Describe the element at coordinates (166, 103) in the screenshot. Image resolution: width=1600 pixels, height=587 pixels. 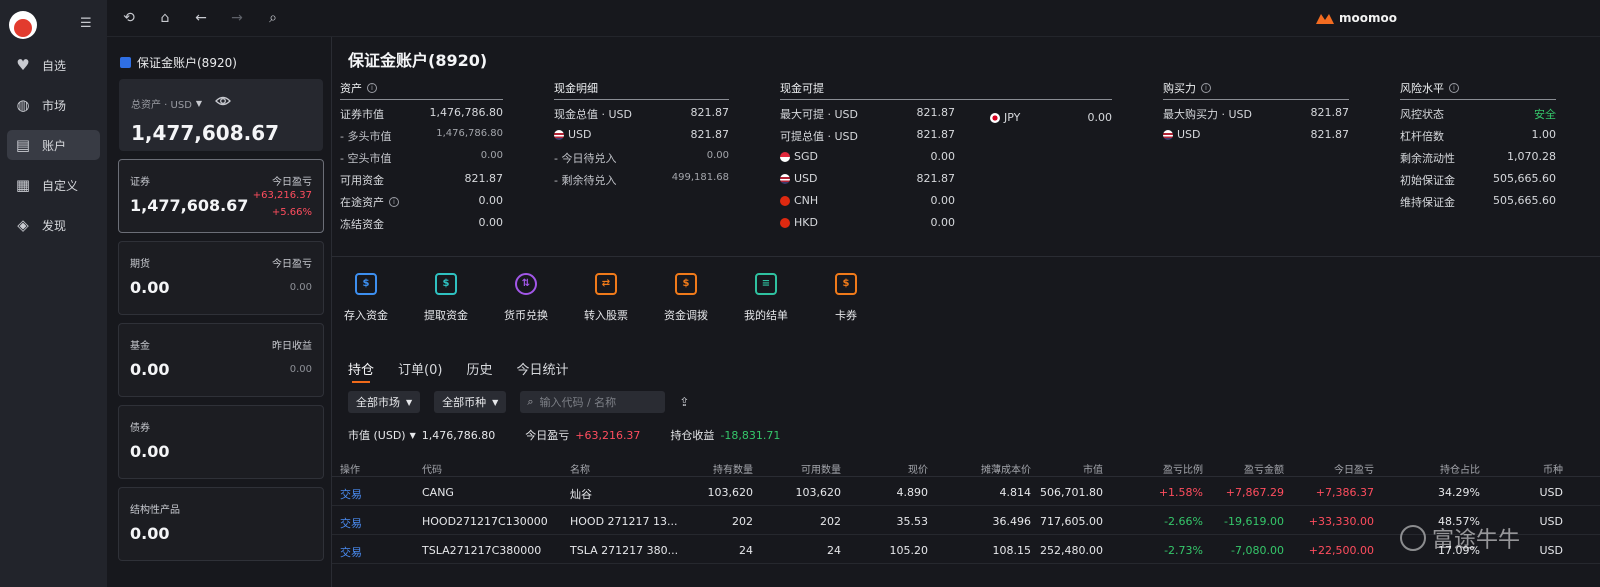
I see `total-assets-currency-dropdown: 总资产 · USD ▼` at that location.